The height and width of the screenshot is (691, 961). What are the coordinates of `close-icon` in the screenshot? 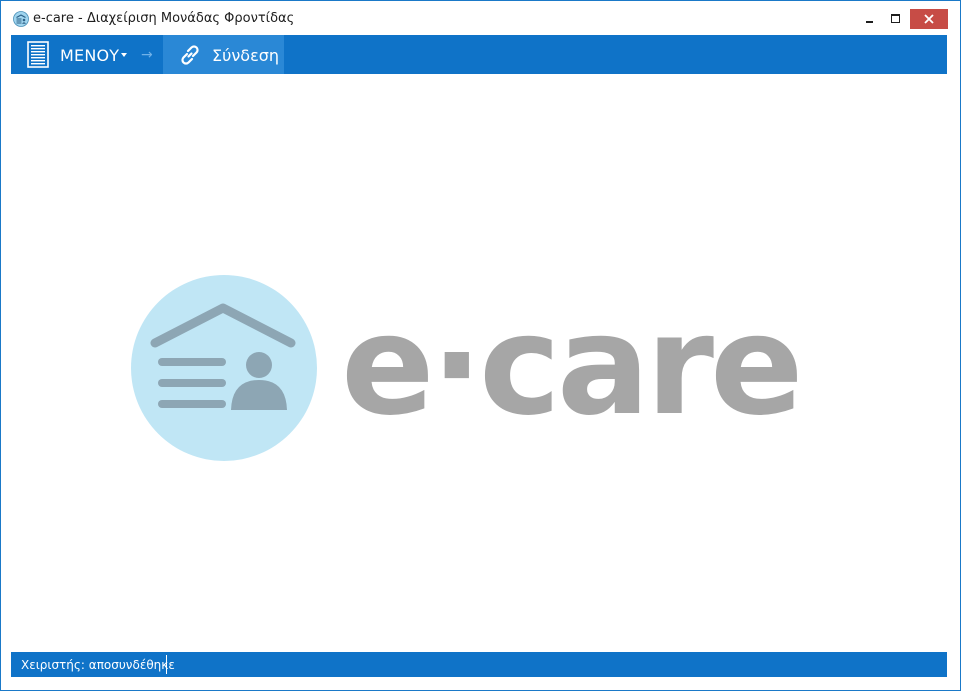 It's located at (929, 19).